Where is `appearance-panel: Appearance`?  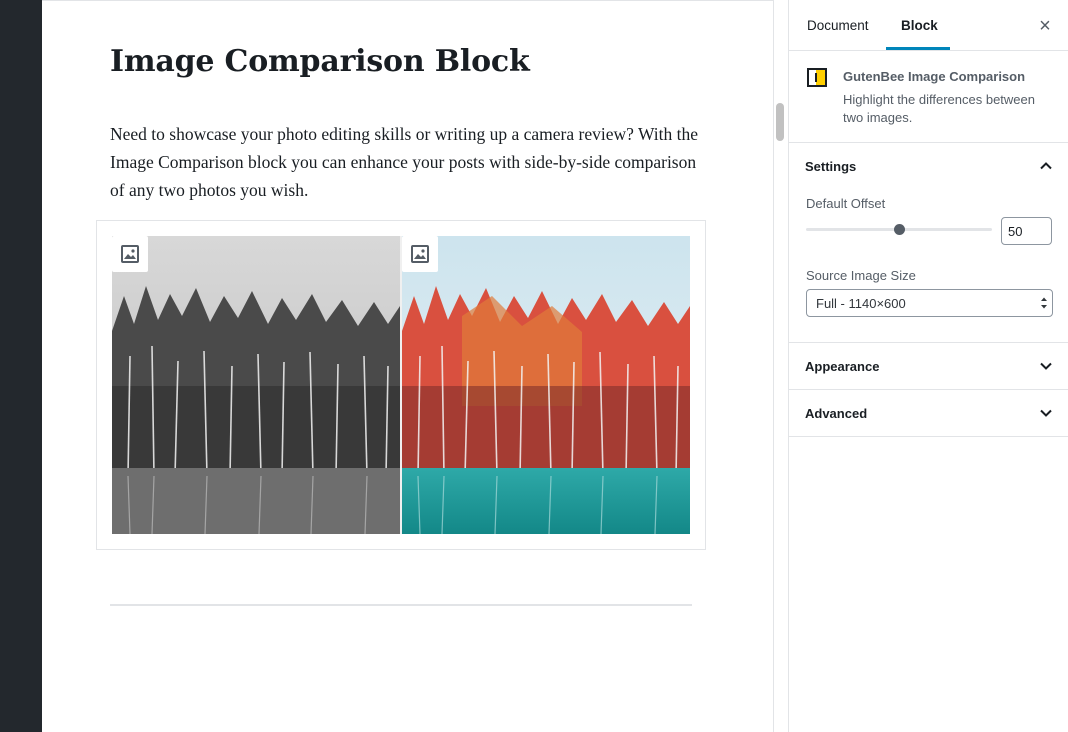
appearance-panel: Appearance is located at coordinates (928, 366).